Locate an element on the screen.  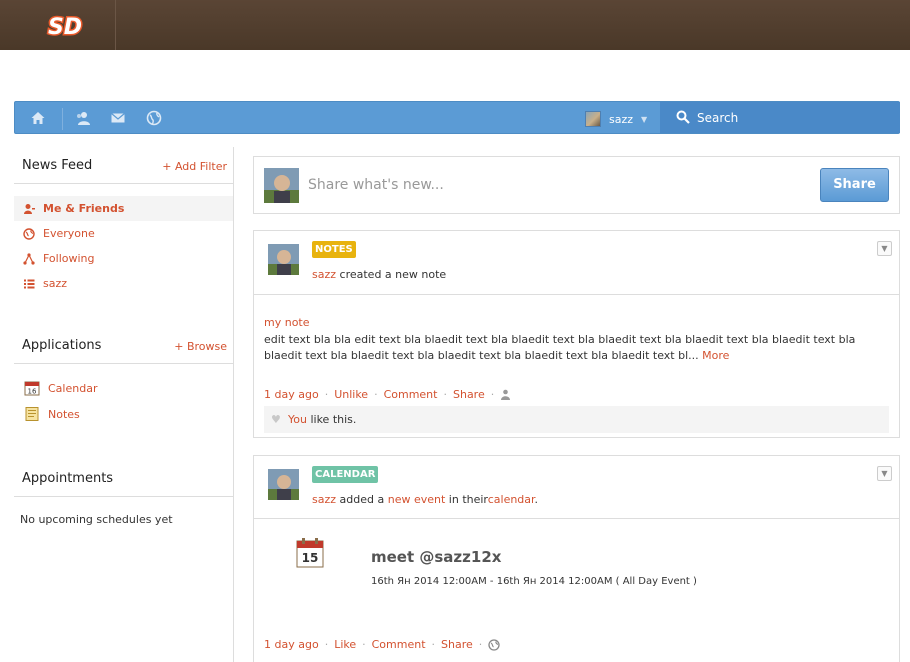
sidebar-app-notes: Notes is located at coordinates (123, 415).